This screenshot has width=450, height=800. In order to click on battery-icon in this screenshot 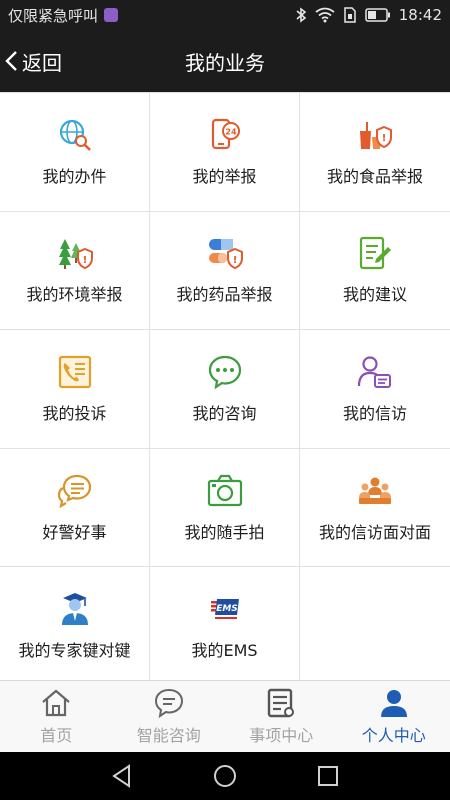, I will do `click(377, 15)`.